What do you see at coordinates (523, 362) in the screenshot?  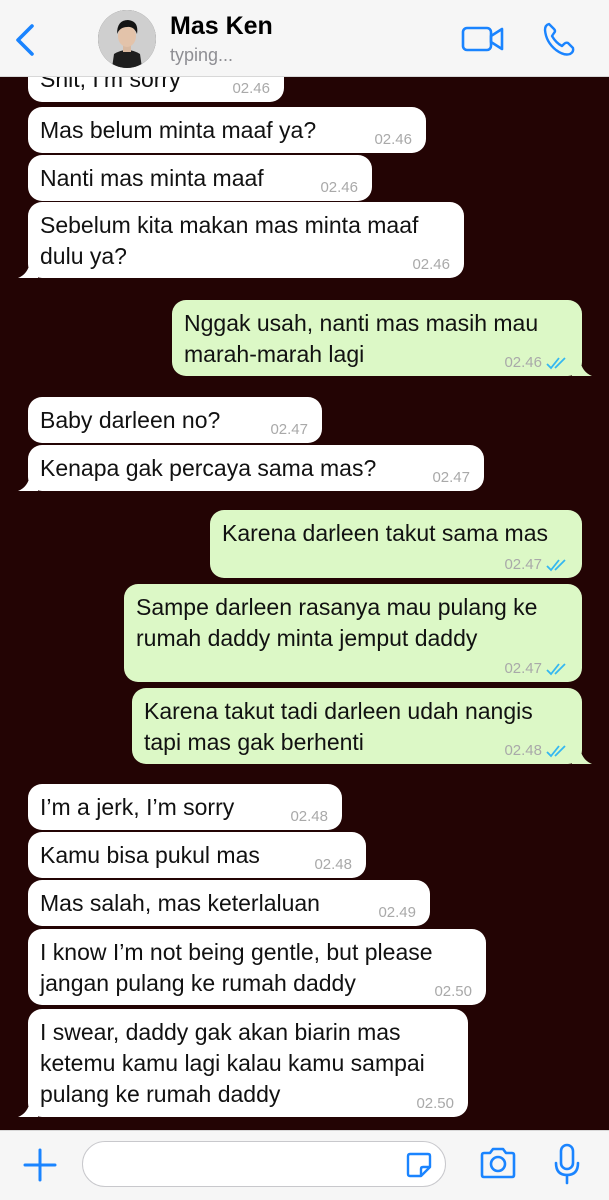 I see `message-time-text: 02.46` at bounding box center [523, 362].